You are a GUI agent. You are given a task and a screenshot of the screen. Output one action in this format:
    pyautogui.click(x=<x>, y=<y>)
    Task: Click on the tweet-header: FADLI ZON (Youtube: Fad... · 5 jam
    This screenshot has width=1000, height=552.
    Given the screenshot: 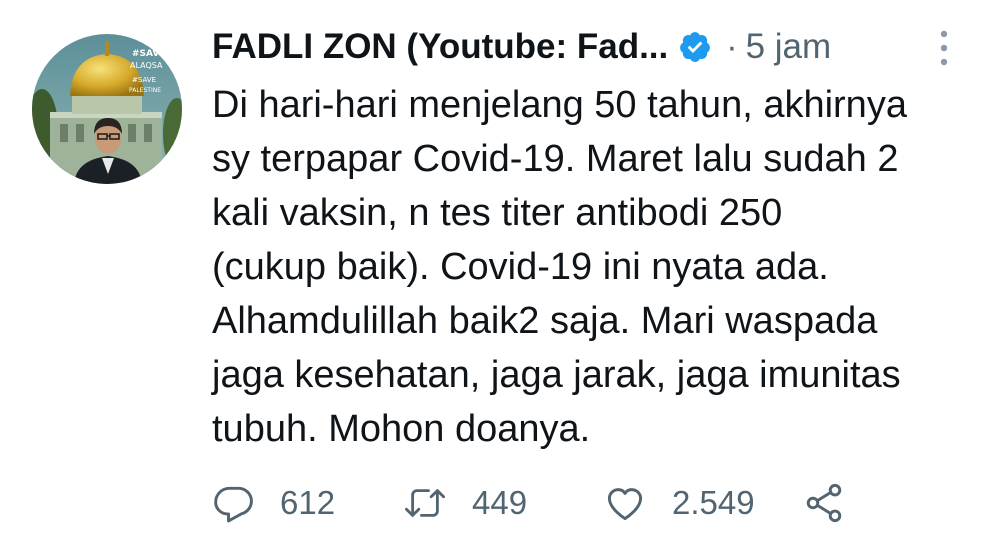 What is the action you would take?
    pyautogui.click(x=521, y=47)
    